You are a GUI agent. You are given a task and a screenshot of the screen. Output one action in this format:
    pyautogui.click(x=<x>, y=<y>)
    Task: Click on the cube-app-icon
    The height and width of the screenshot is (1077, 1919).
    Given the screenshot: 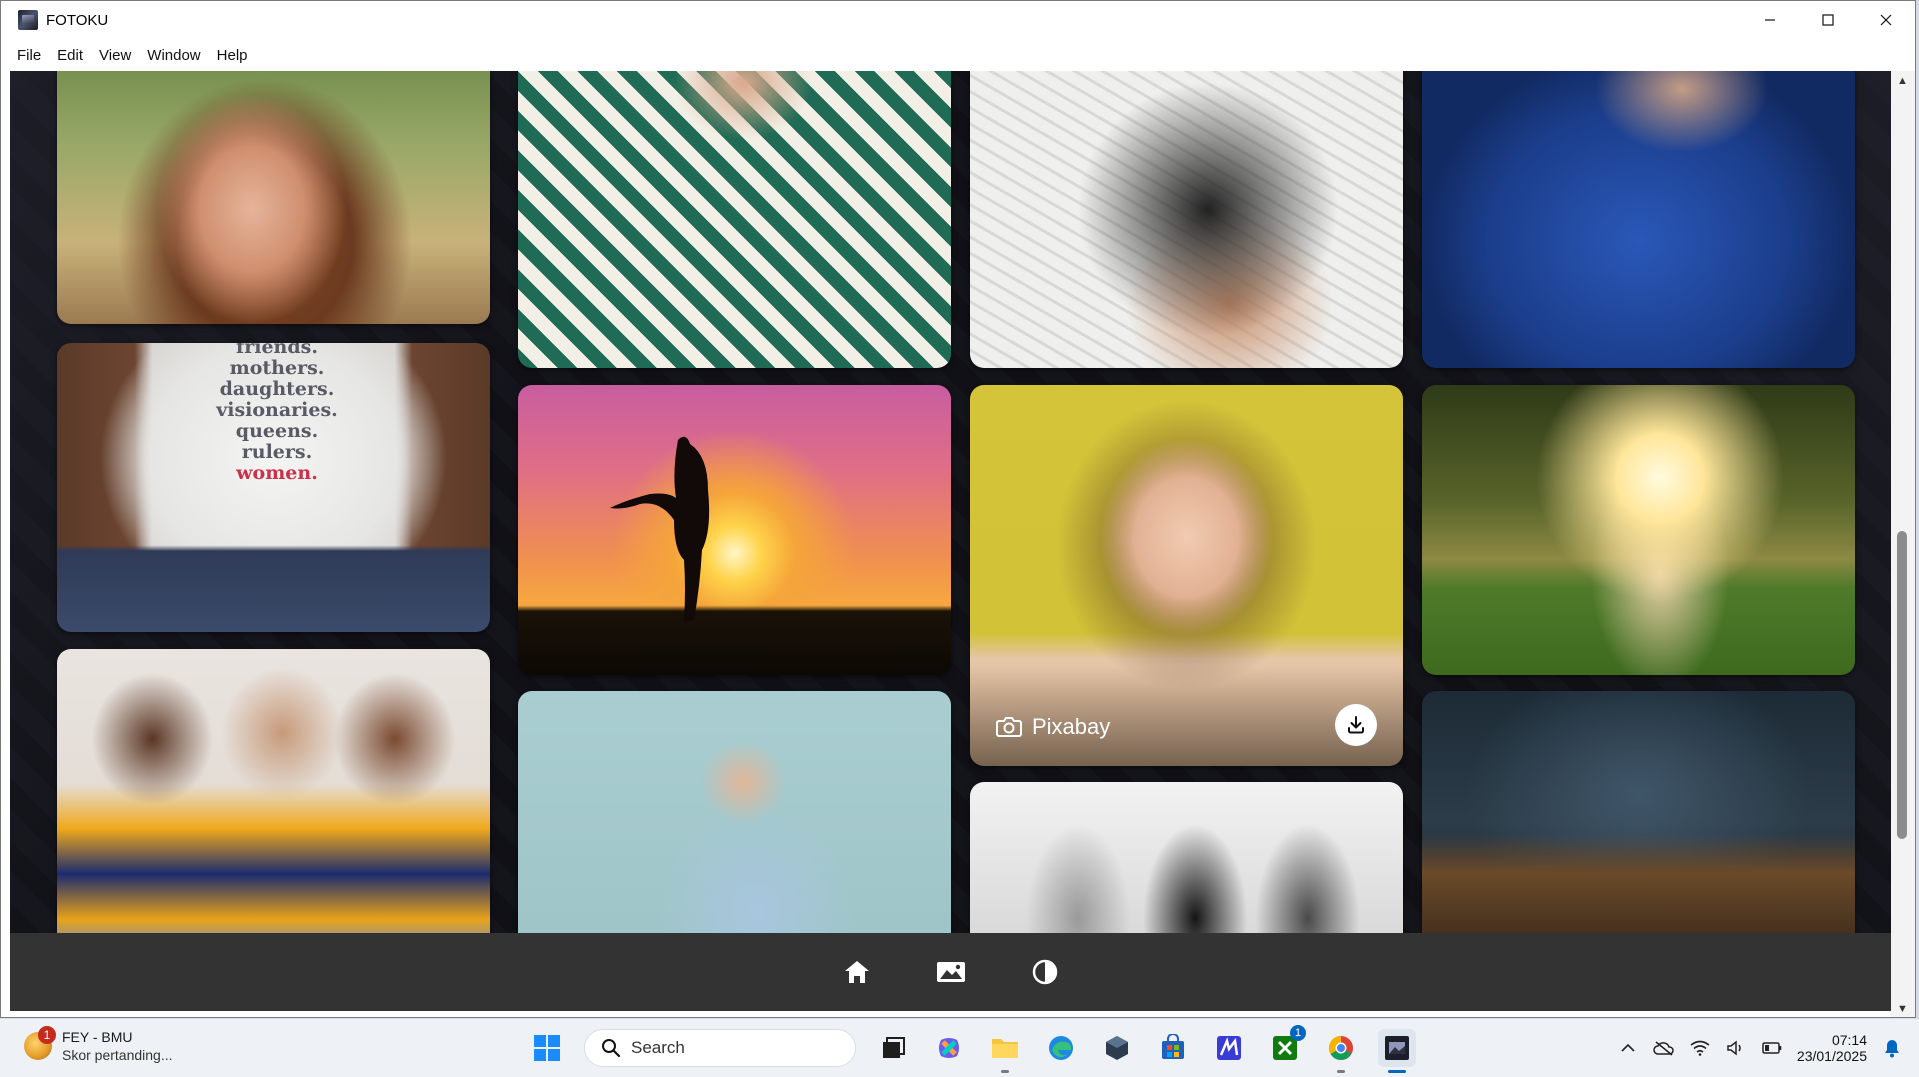 What is the action you would take?
    pyautogui.click(x=1117, y=1048)
    